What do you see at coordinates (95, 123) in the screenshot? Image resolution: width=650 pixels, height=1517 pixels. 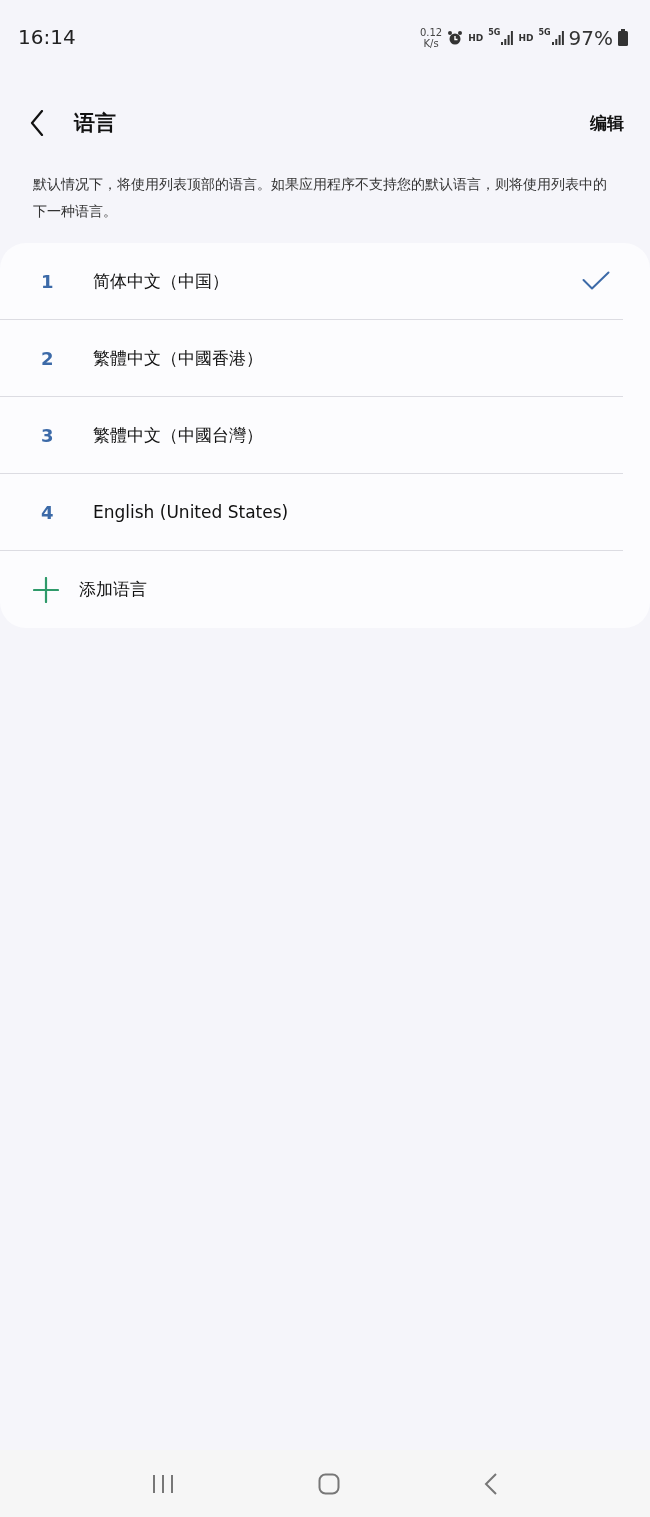 I see `page-title: 语言` at bounding box center [95, 123].